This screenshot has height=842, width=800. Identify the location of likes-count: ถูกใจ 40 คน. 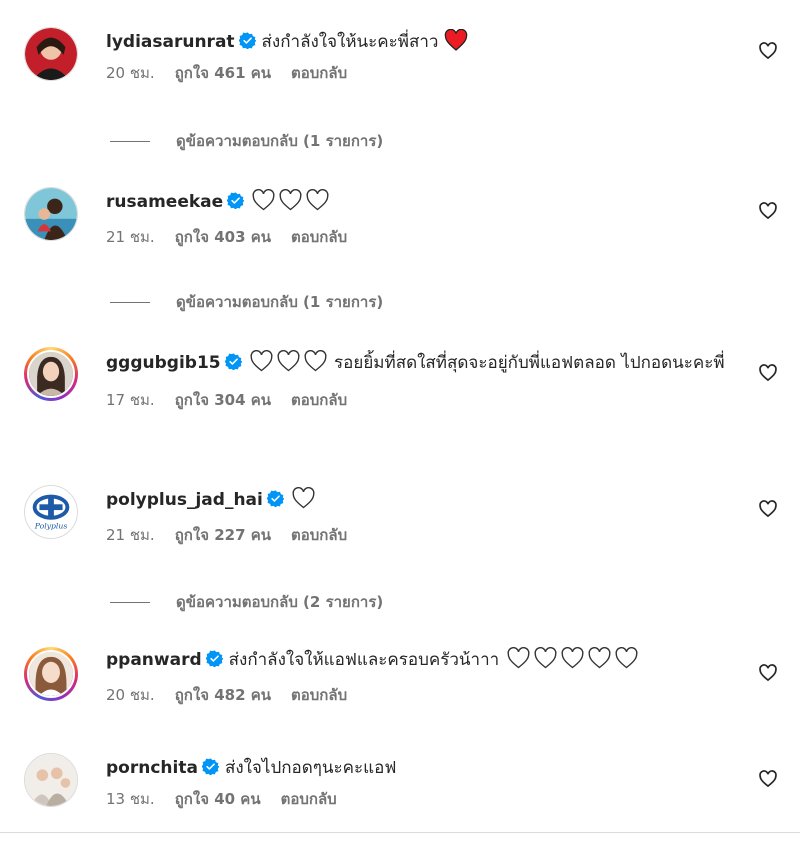
(218, 799).